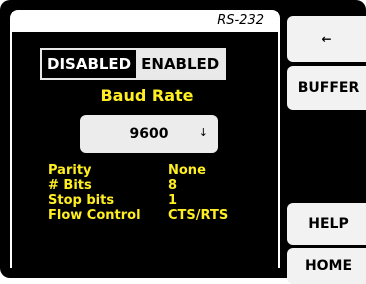 The image size is (366, 284). I want to click on property-value: 8, so click(173, 185).